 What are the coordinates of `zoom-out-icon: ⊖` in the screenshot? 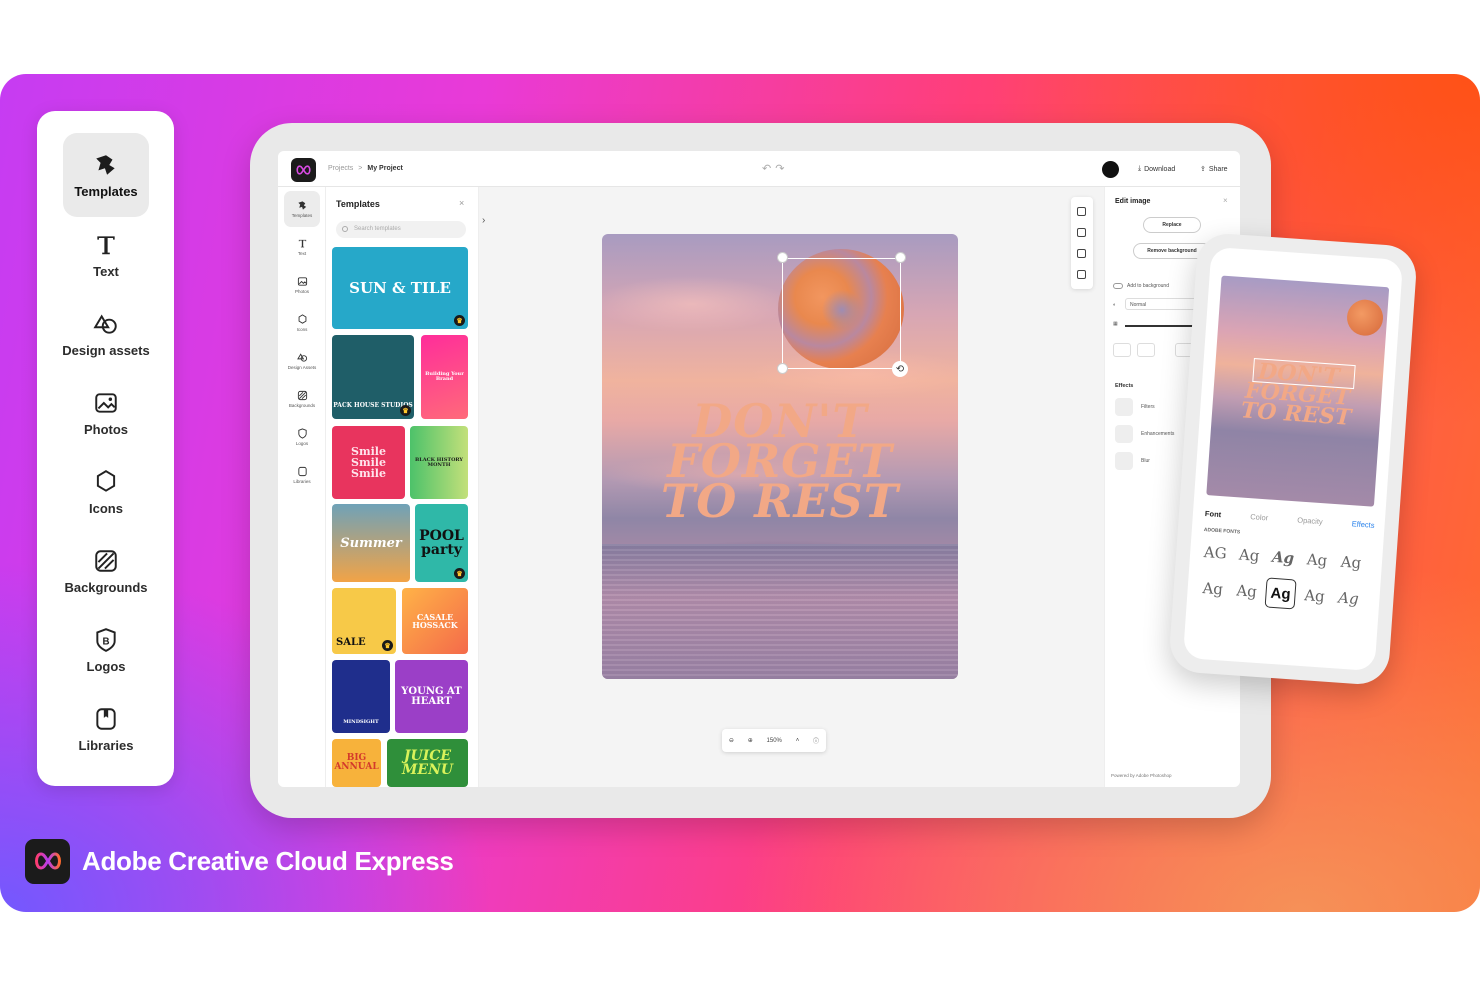 It's located at (731, 740).